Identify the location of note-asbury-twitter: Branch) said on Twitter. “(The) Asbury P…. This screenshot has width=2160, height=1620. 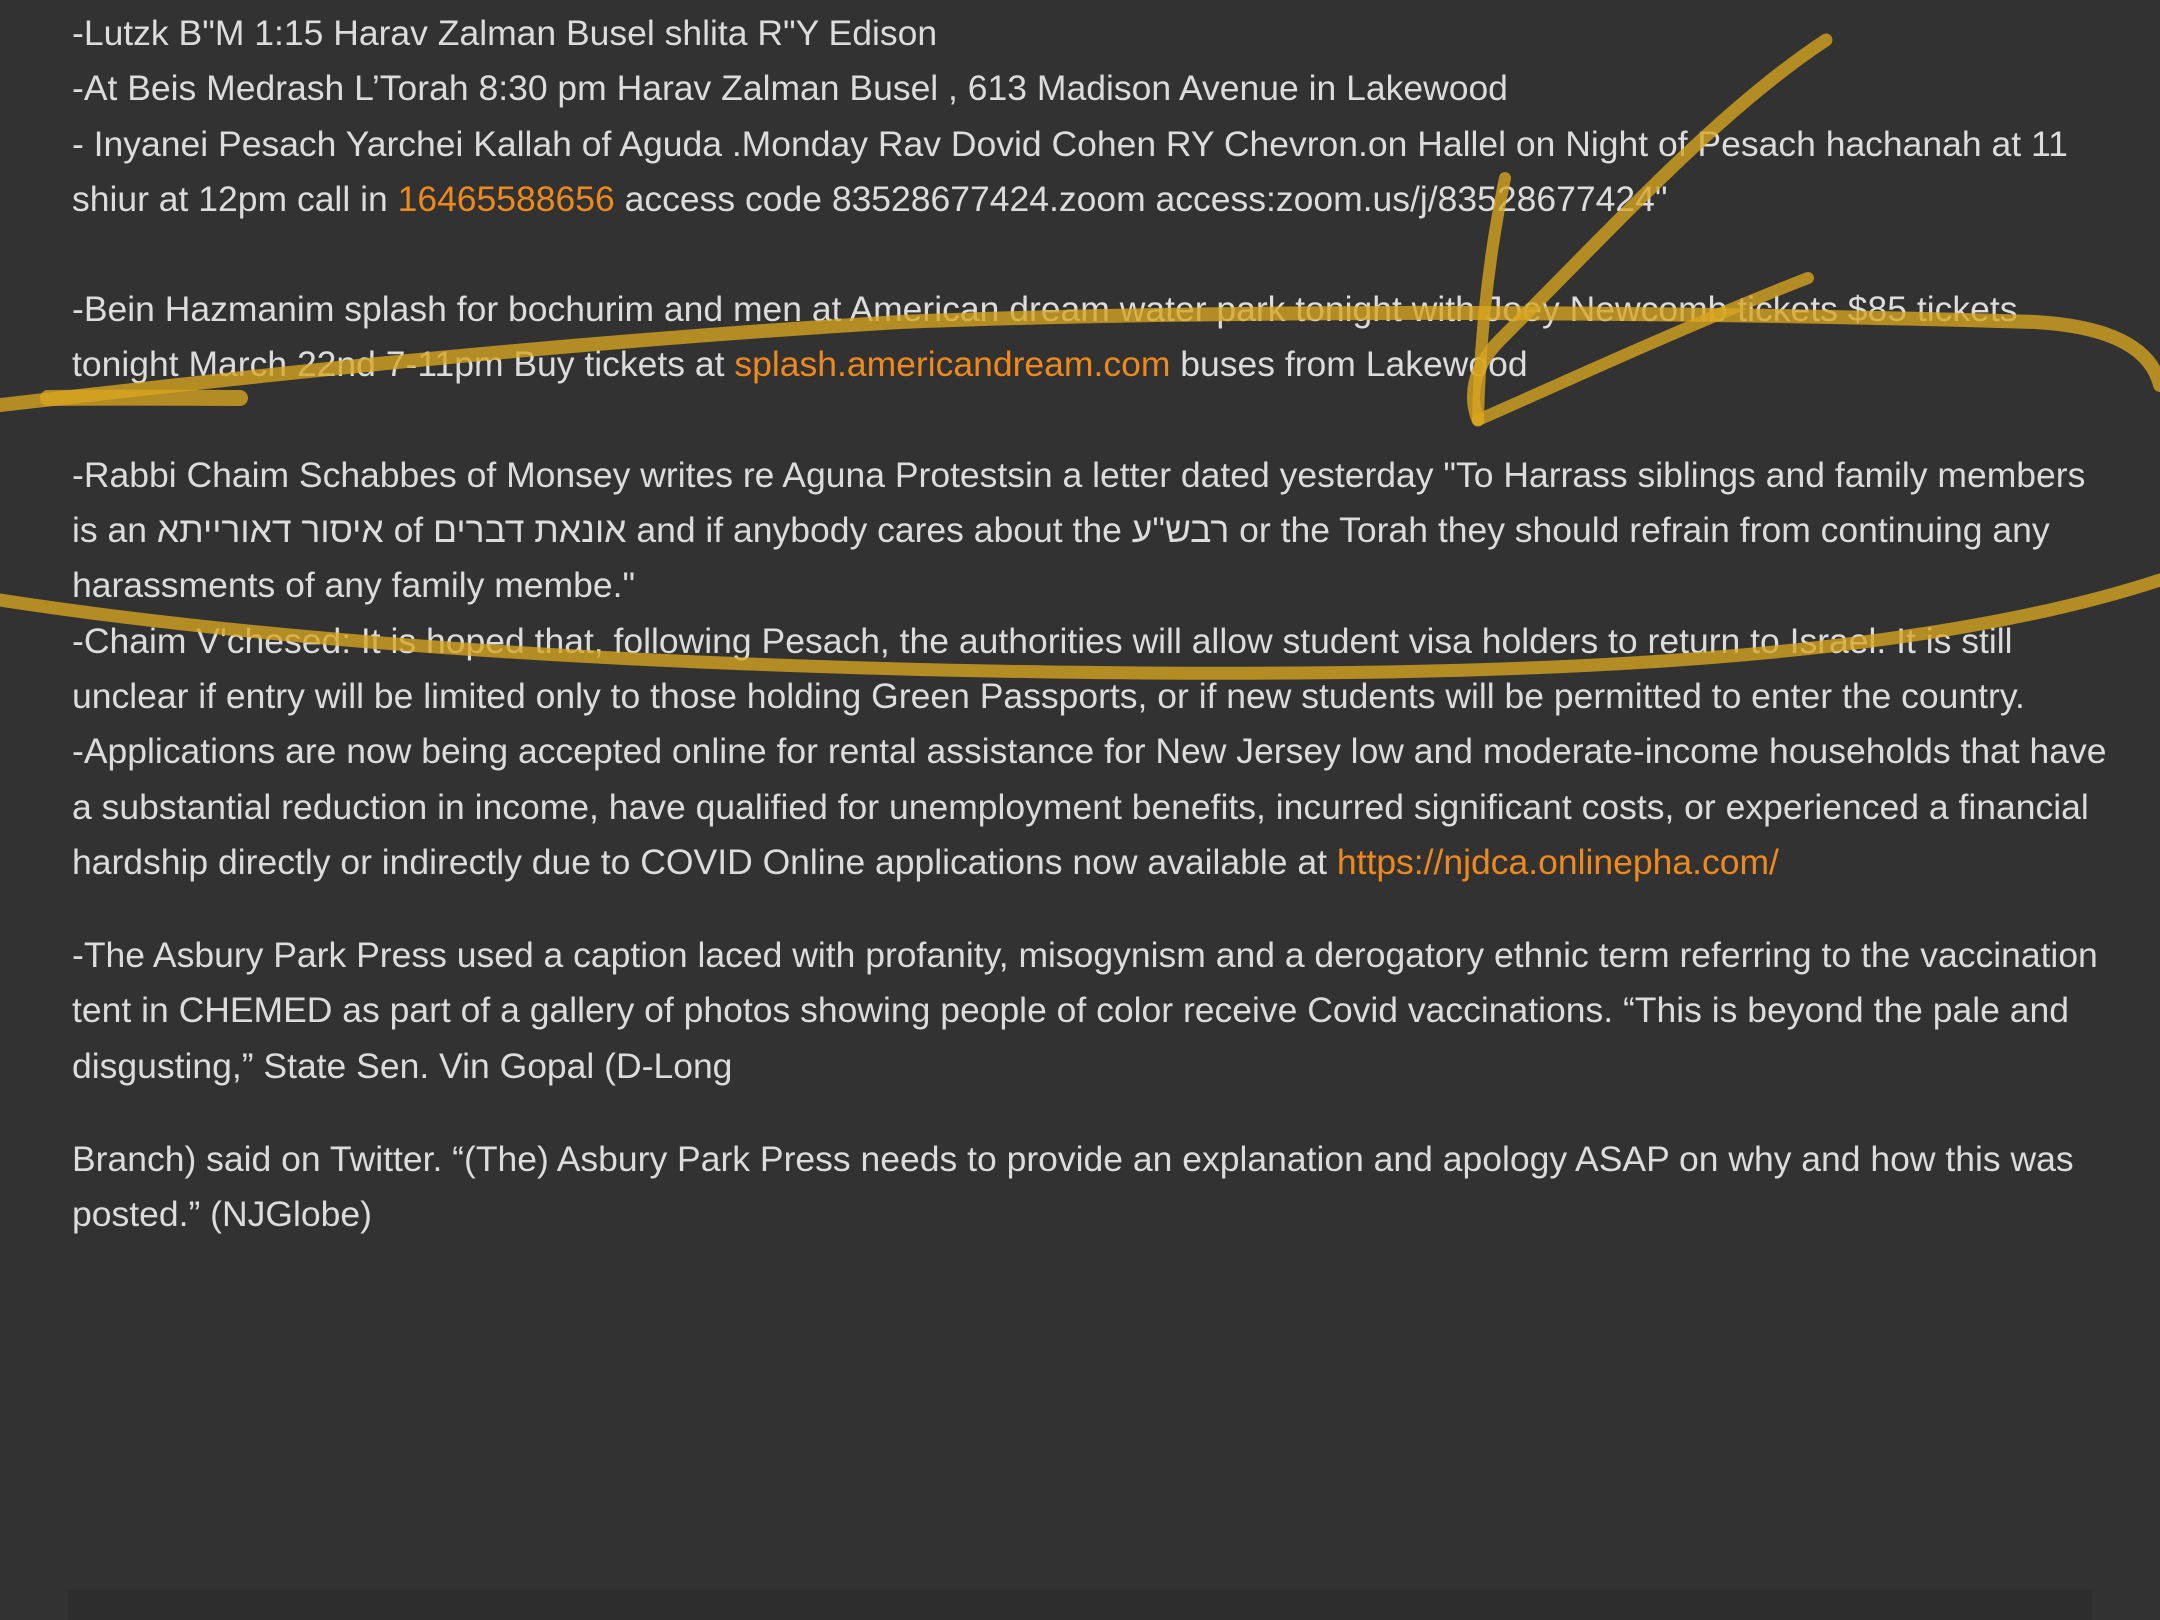
(1073, 1187).